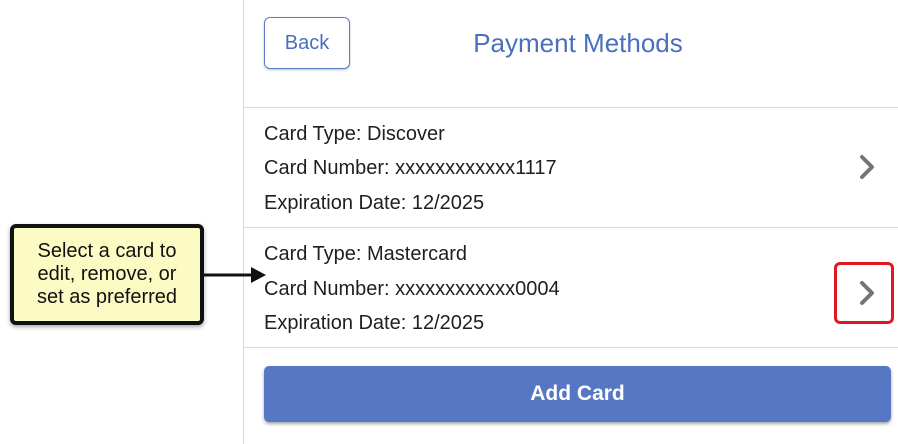 This screenshot has height=444, width=898. Describe the element at coordinates (864, 293) in the screenshot. I see `chevron-highlight-box` at that location.